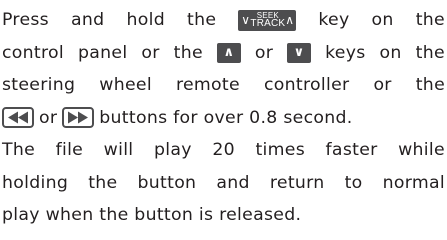 The image size is (447, 240). Describe the element at coordinates (299, 52) in the screenshot. I see `down-arrow-key-icon: ∨` at that location.